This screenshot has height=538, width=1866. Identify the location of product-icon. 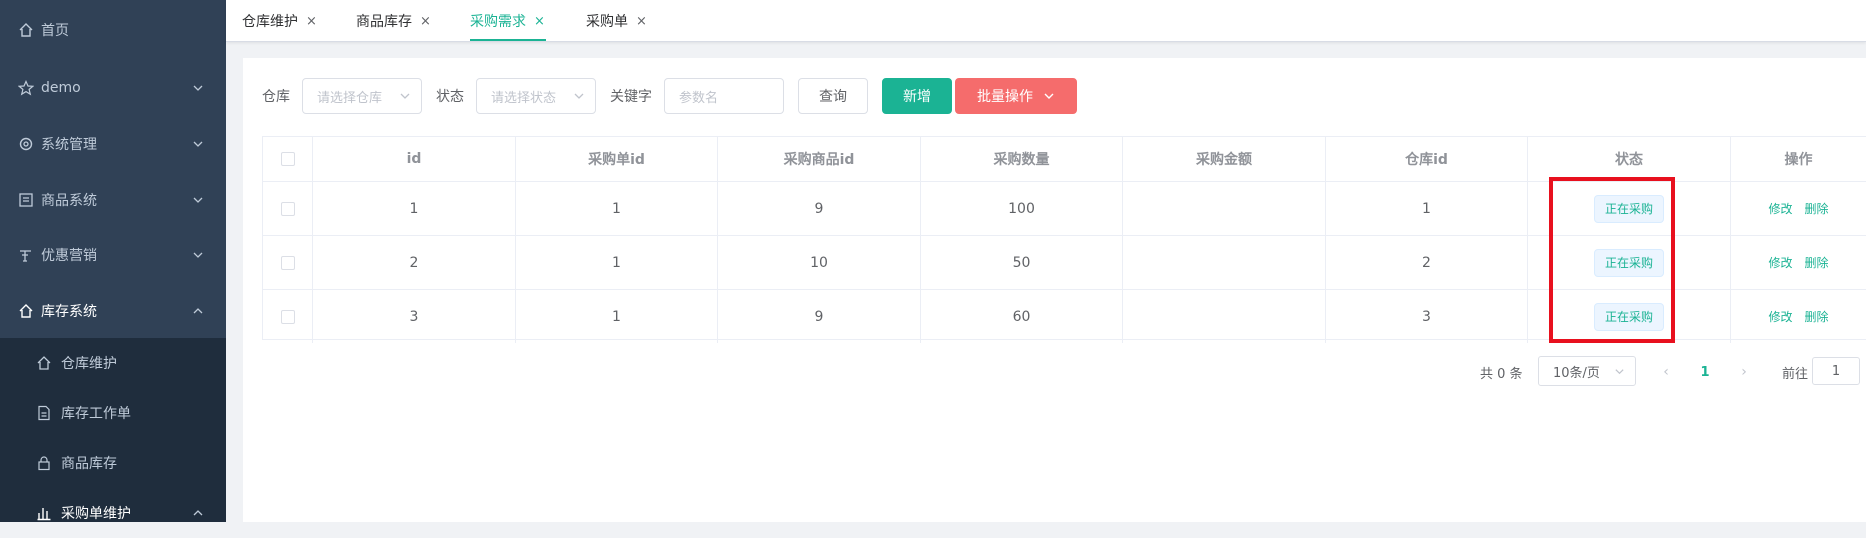
(26, 200).